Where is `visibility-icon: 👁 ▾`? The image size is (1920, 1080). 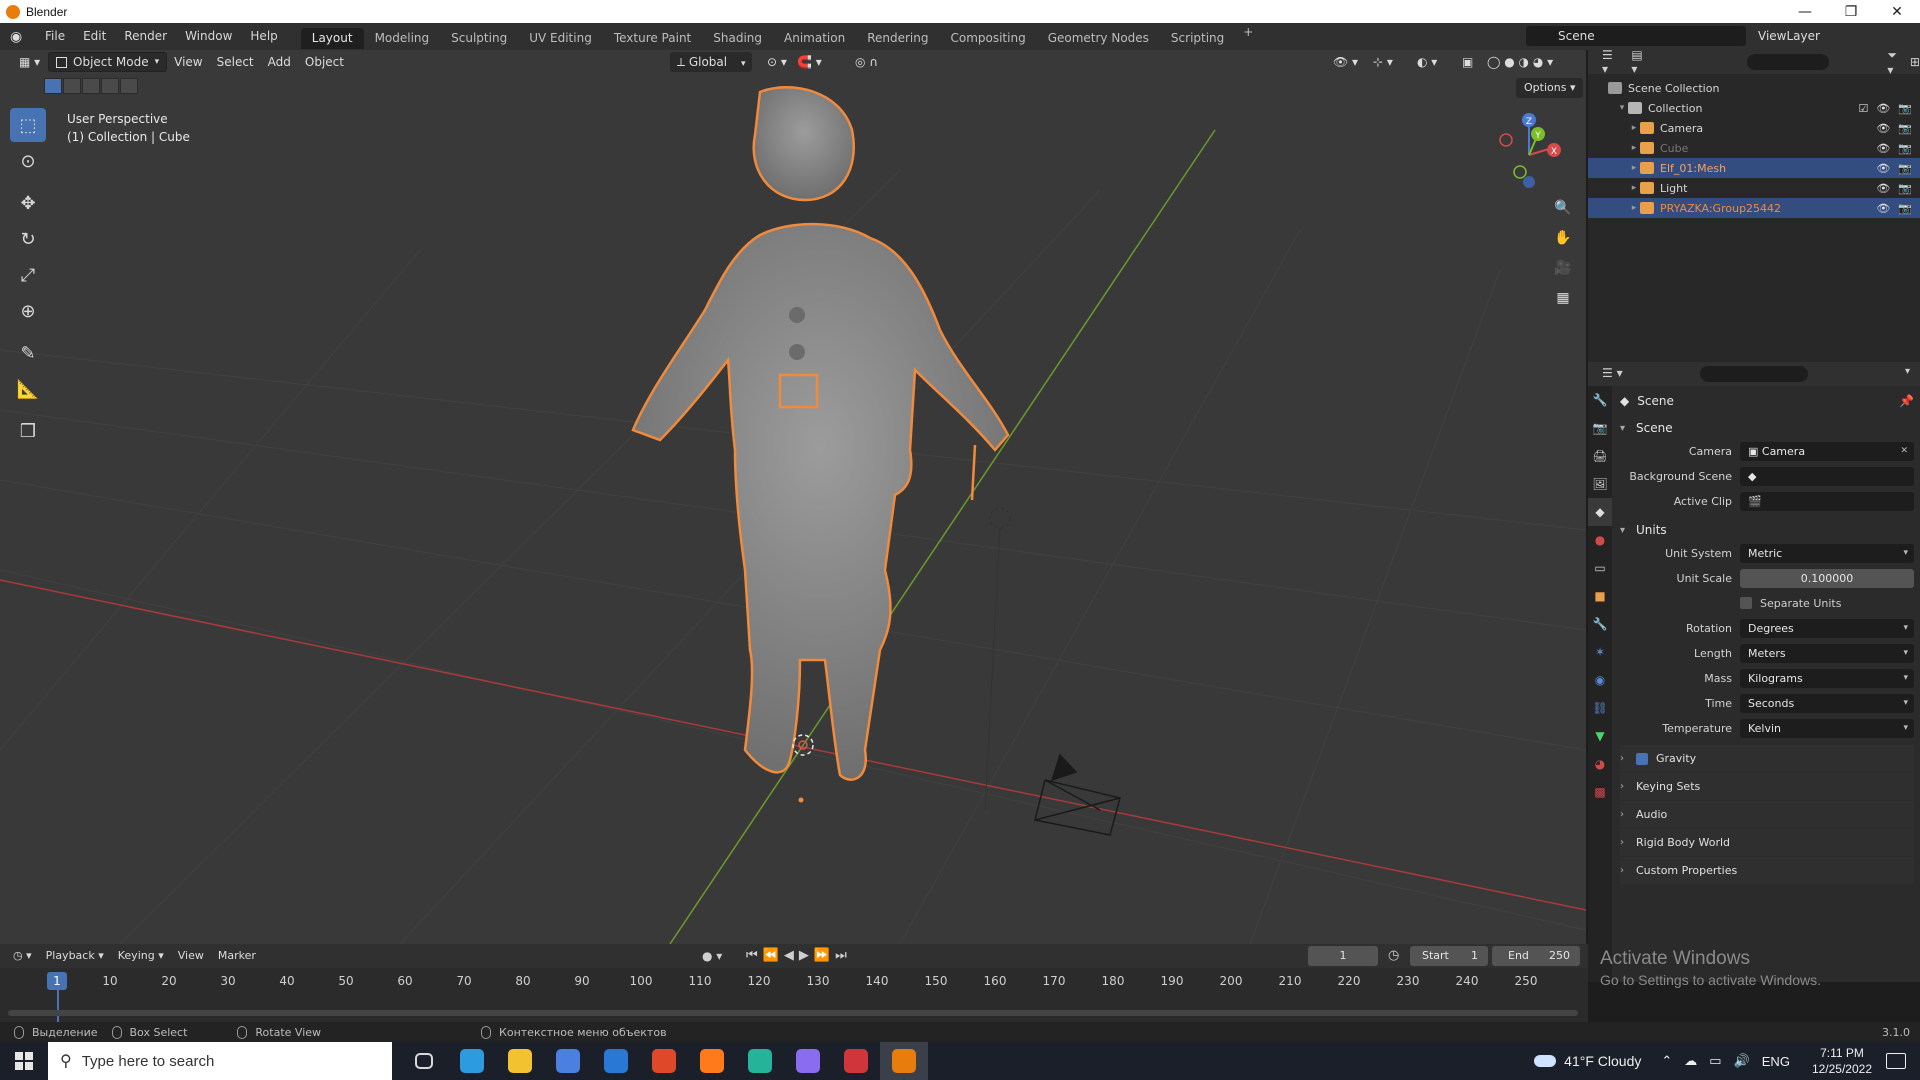
visibility-icon: 👁 ▾ is located at coordinates (1345, 62).